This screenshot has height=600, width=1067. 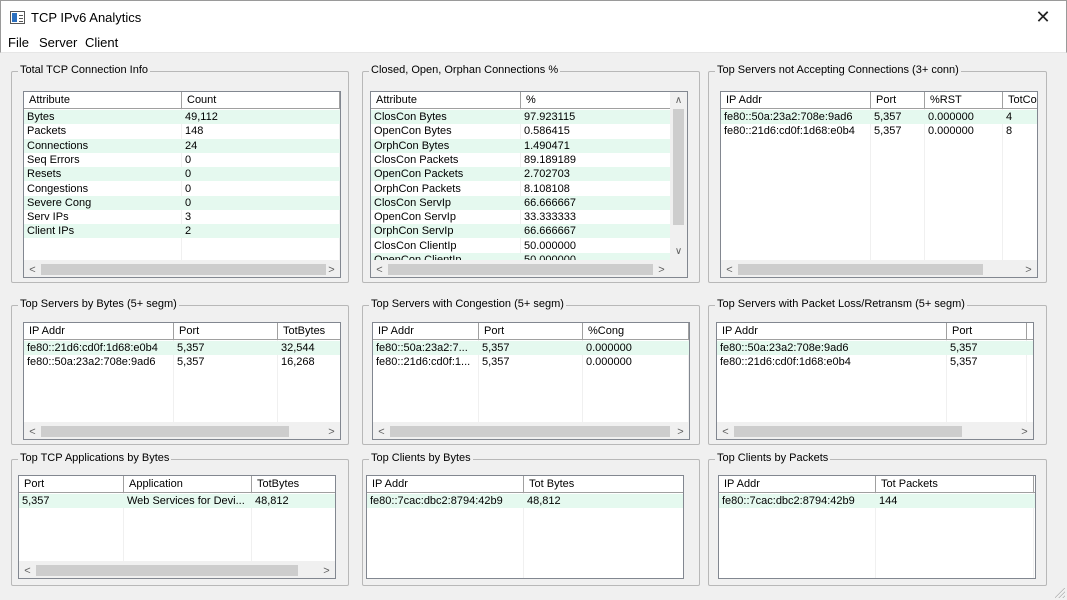 What do you see at coordinates (1030, 331) in the screenshot?
I see `column-header` at bounding box center [1030, 331].